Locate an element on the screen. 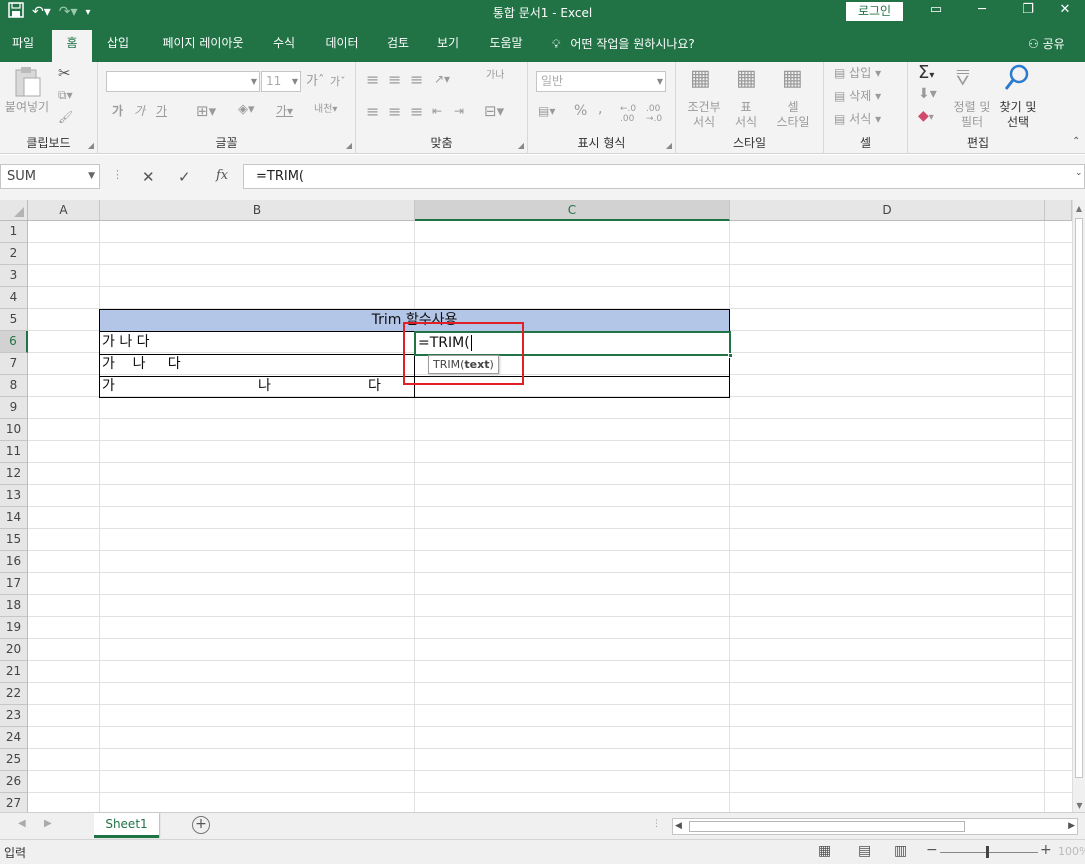 The width and height of the screenshot is (1085, 864). insert-function-button: fx is located at coordinates (222, 175).